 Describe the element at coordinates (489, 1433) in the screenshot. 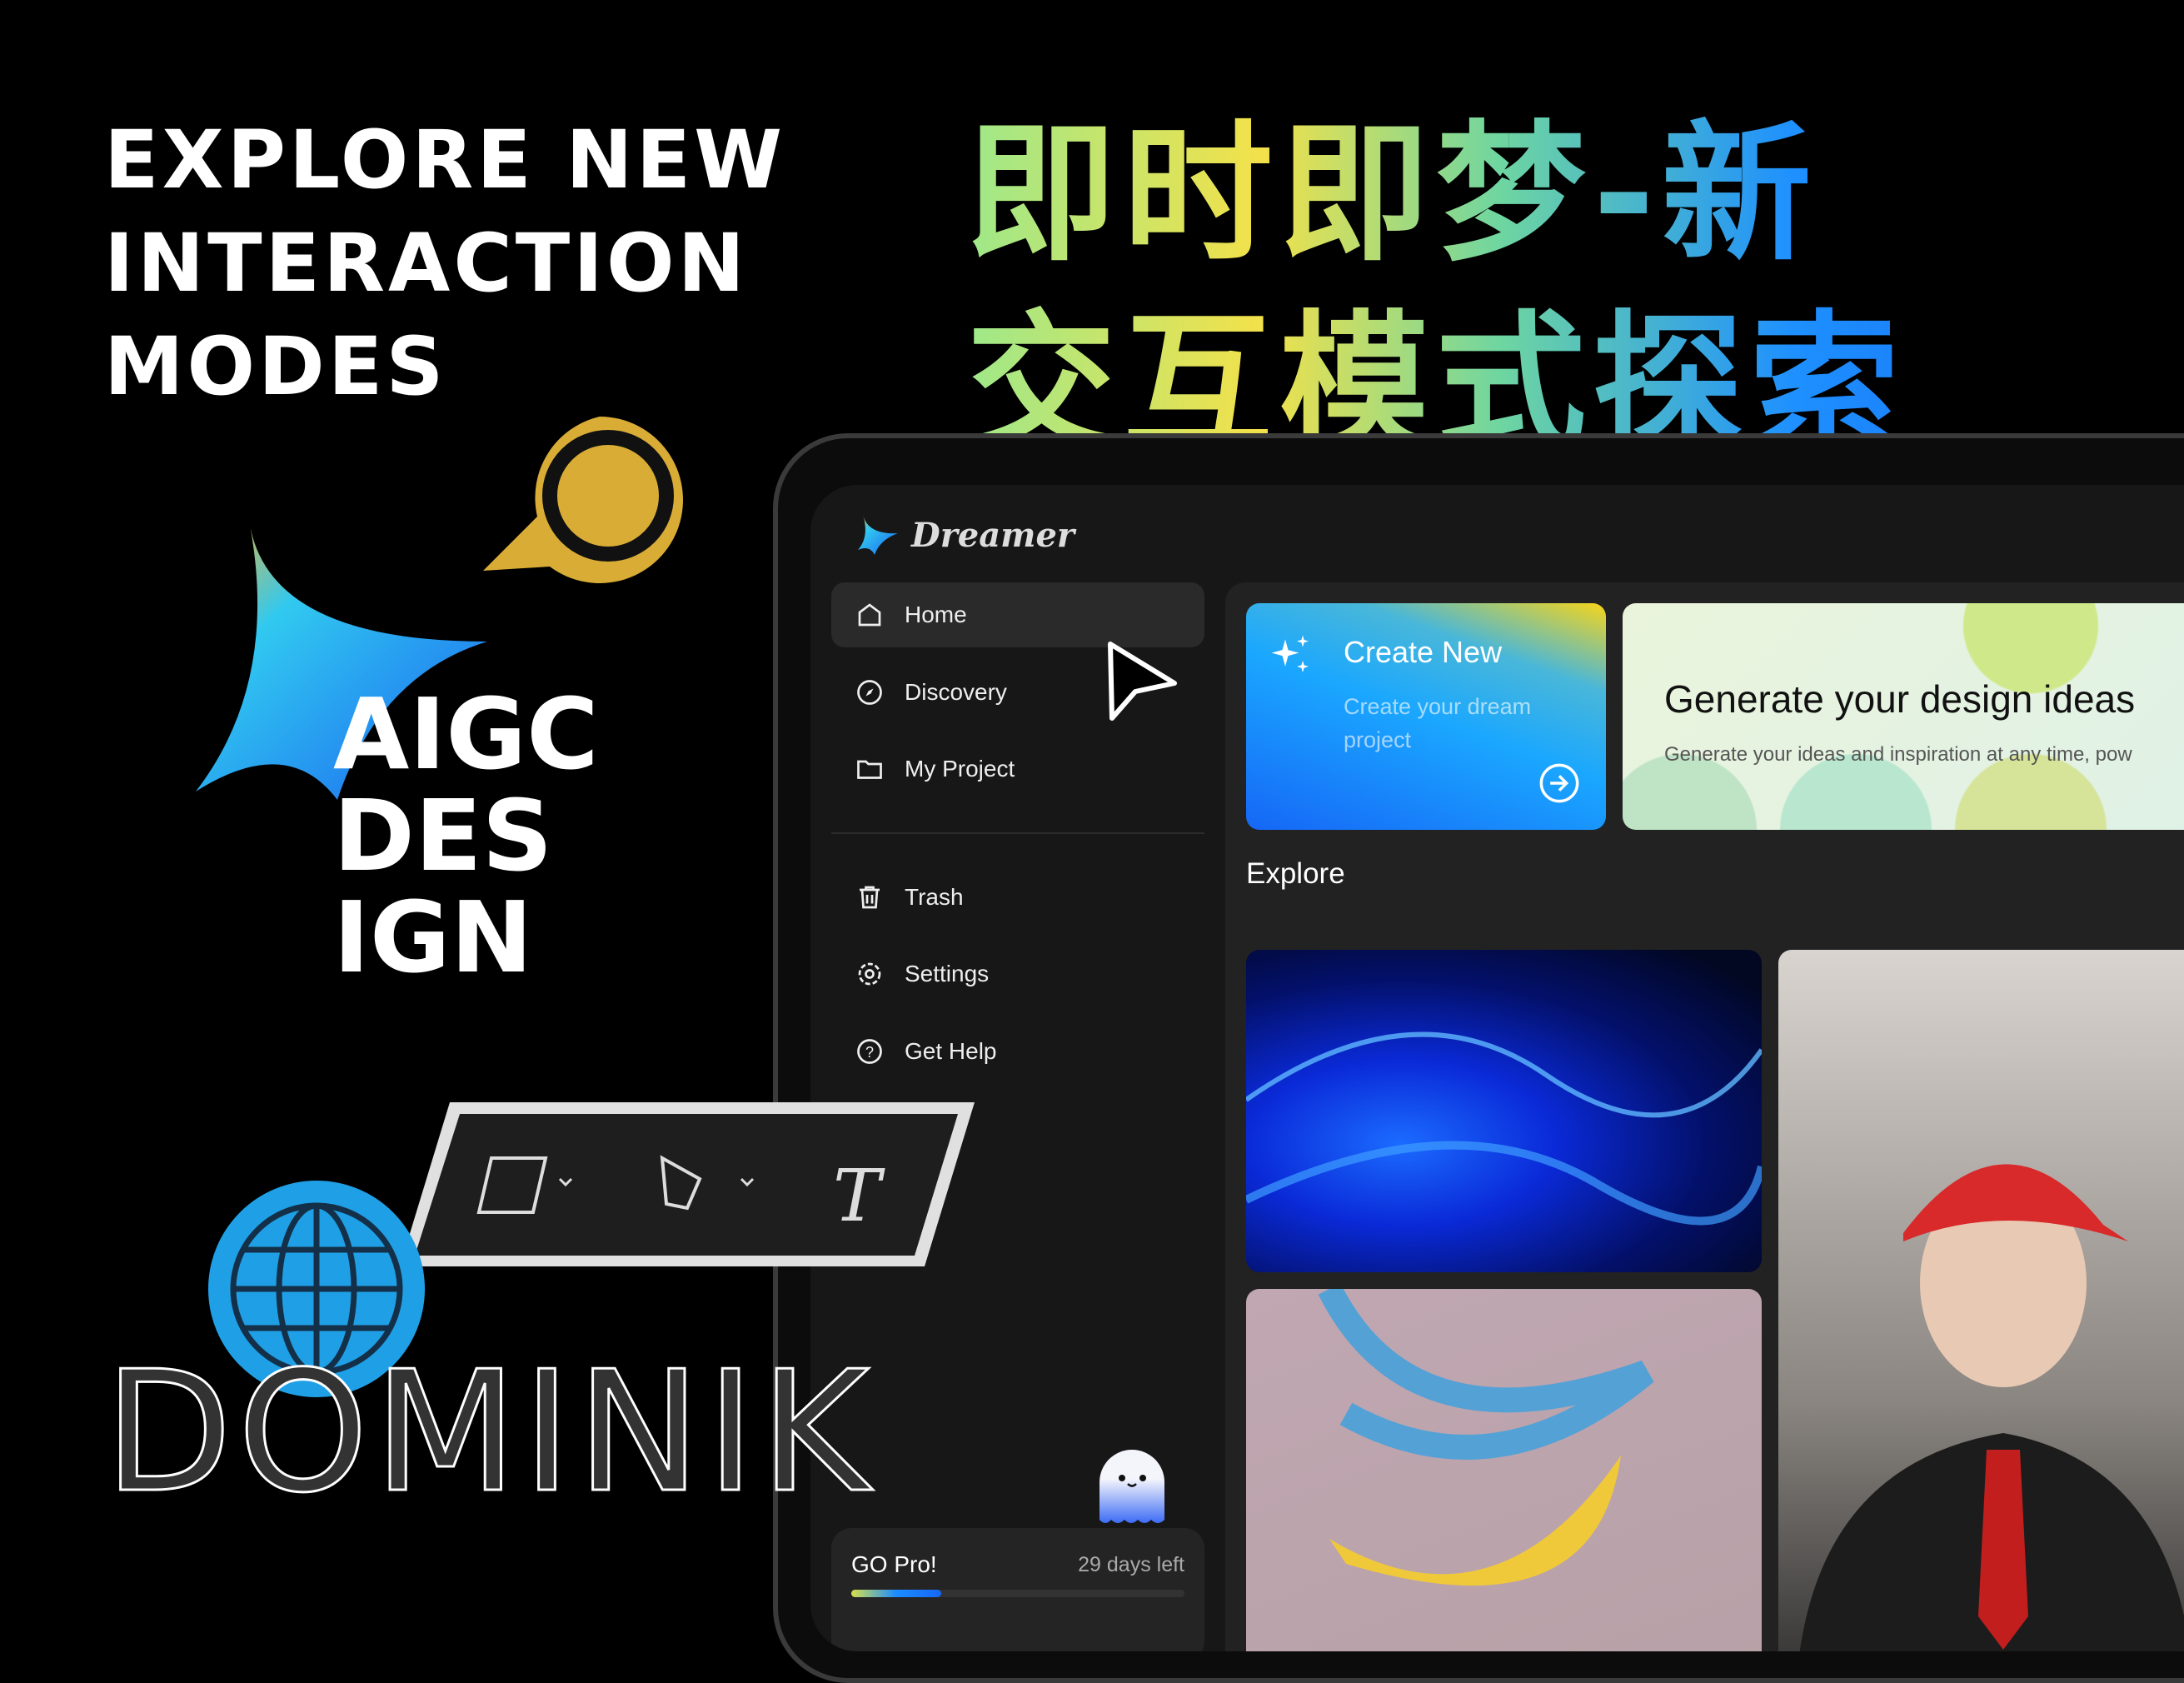

I see `outline-name-text: DOMINIK` at that location.